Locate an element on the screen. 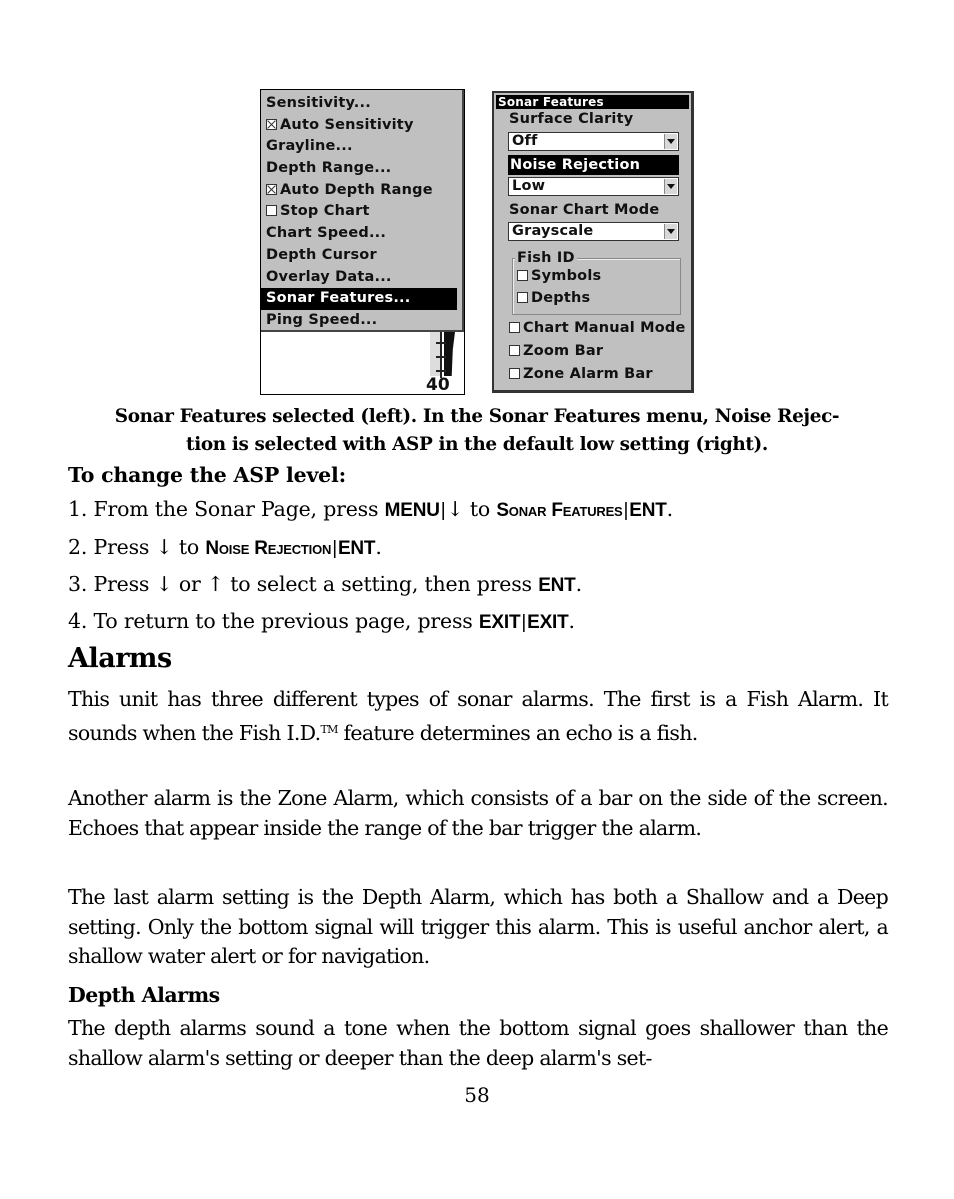 This screenshot has width=954, height=1199. menu-item-label: Depth Cursor is located at coordinates (321, 254).